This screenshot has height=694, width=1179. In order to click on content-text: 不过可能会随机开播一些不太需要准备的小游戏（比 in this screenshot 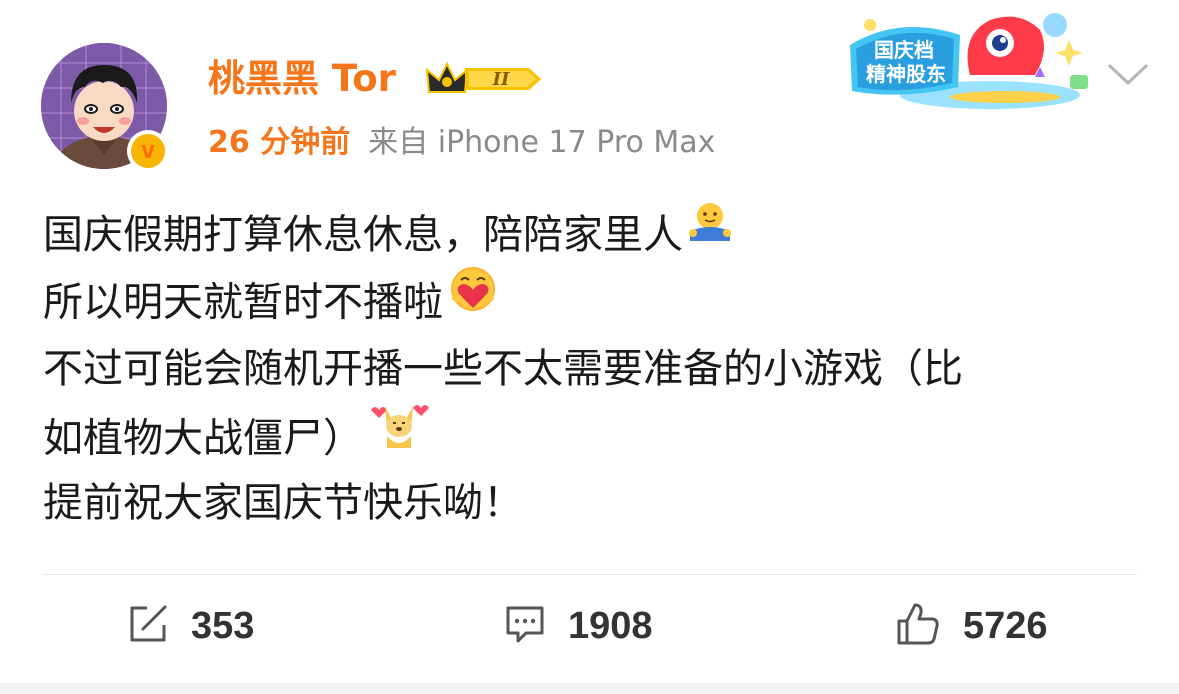, I will do `click(503, 369)`.